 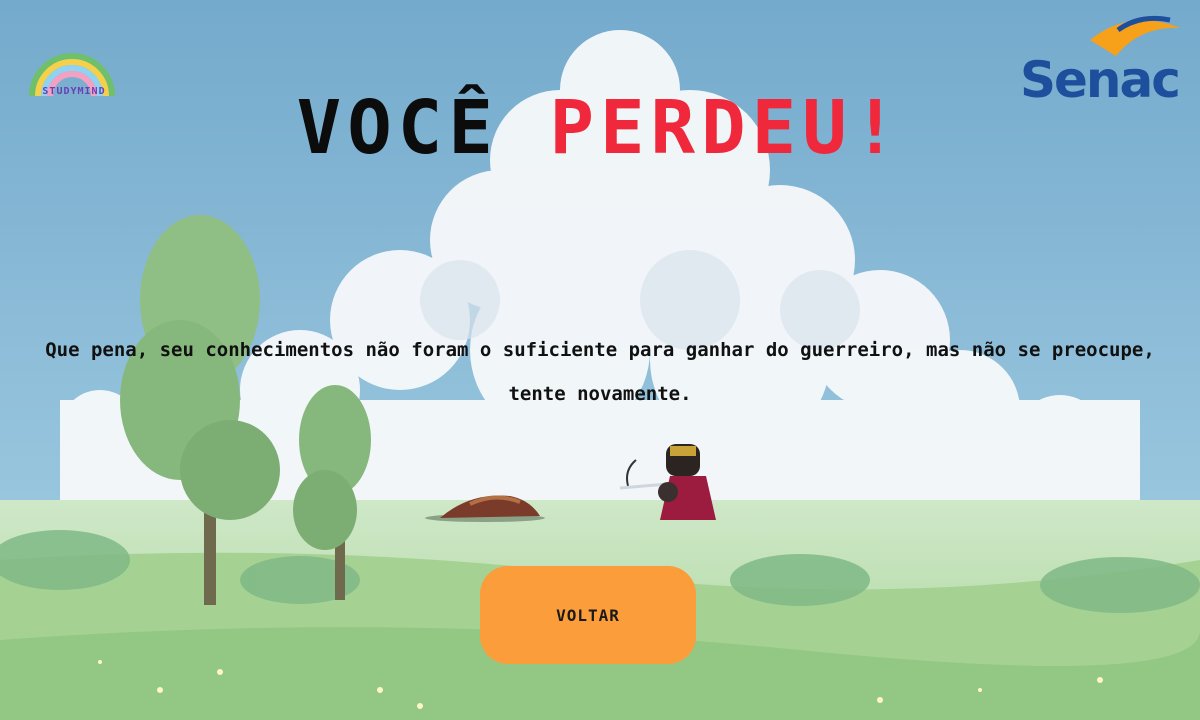 What do you see at coordinates (397, 128) in the screenshot?
I see `title-word-you: VOCÊ` at bounding box center [397, 128].